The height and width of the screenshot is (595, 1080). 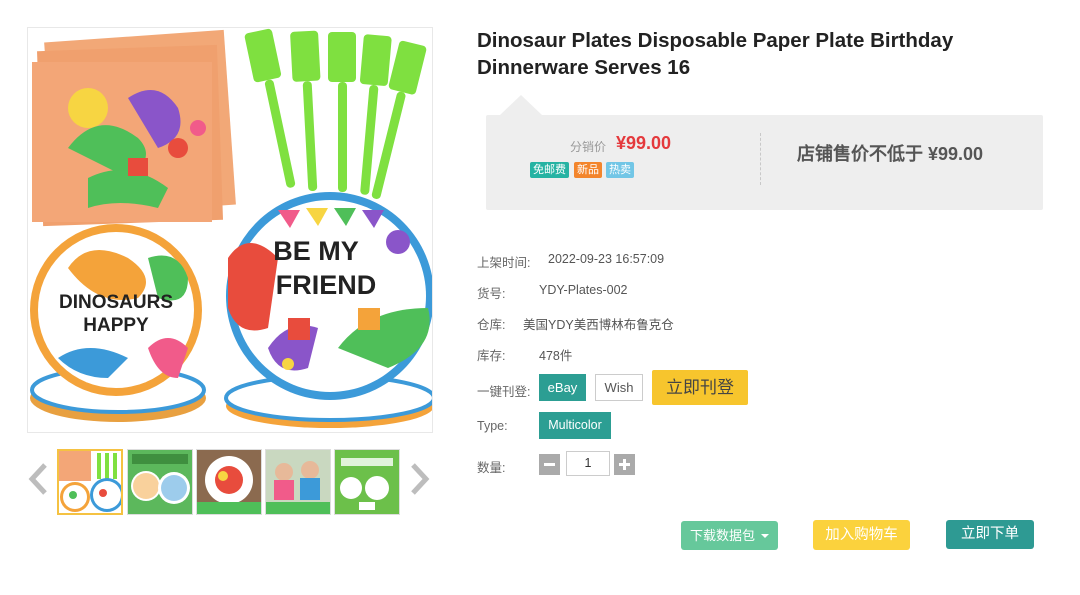 I want to click on napkin-stack, so click(x=134, y=128).